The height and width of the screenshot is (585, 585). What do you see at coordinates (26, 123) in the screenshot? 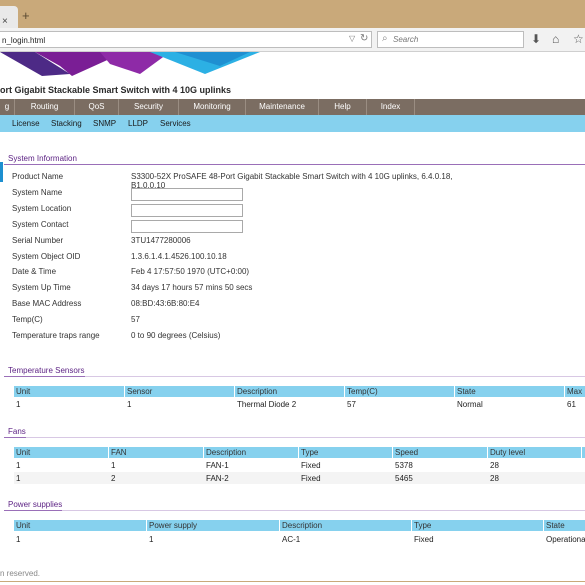
I see `submenu-item-license: License` at bounding box center [26, 123].